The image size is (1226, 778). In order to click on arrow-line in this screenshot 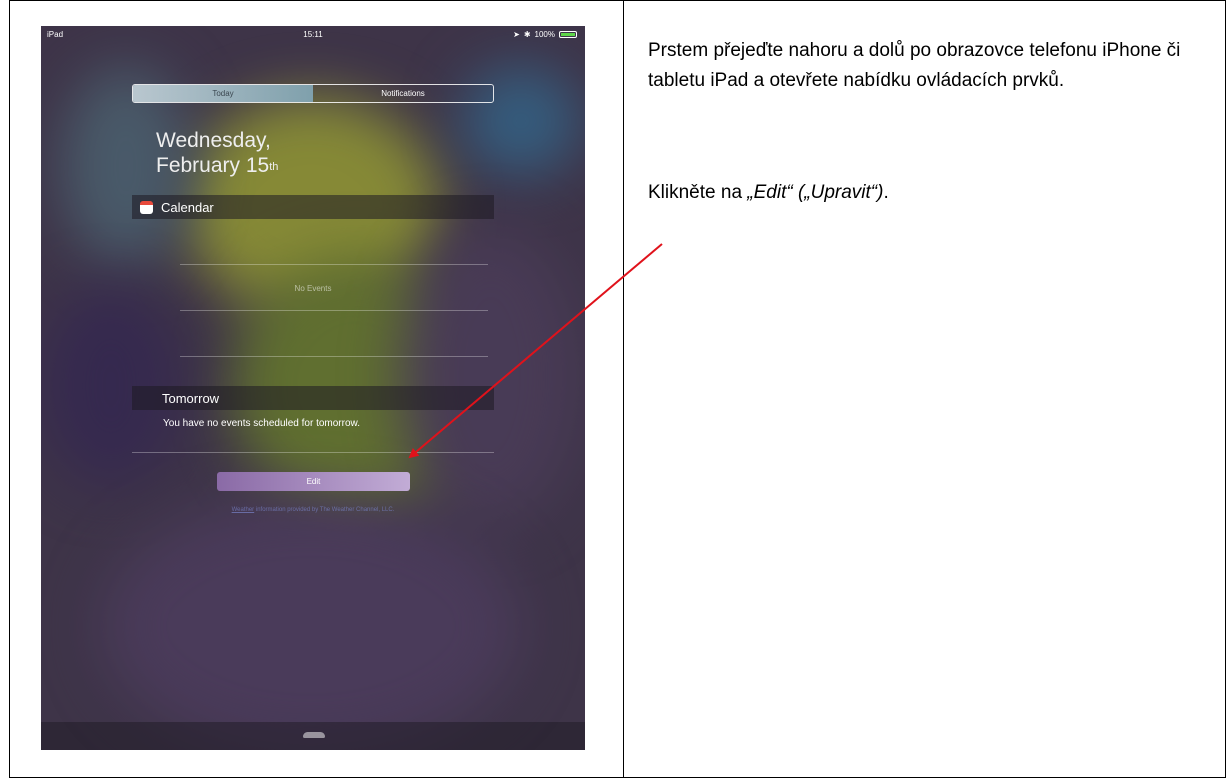, I will do `click(535, 351)`.